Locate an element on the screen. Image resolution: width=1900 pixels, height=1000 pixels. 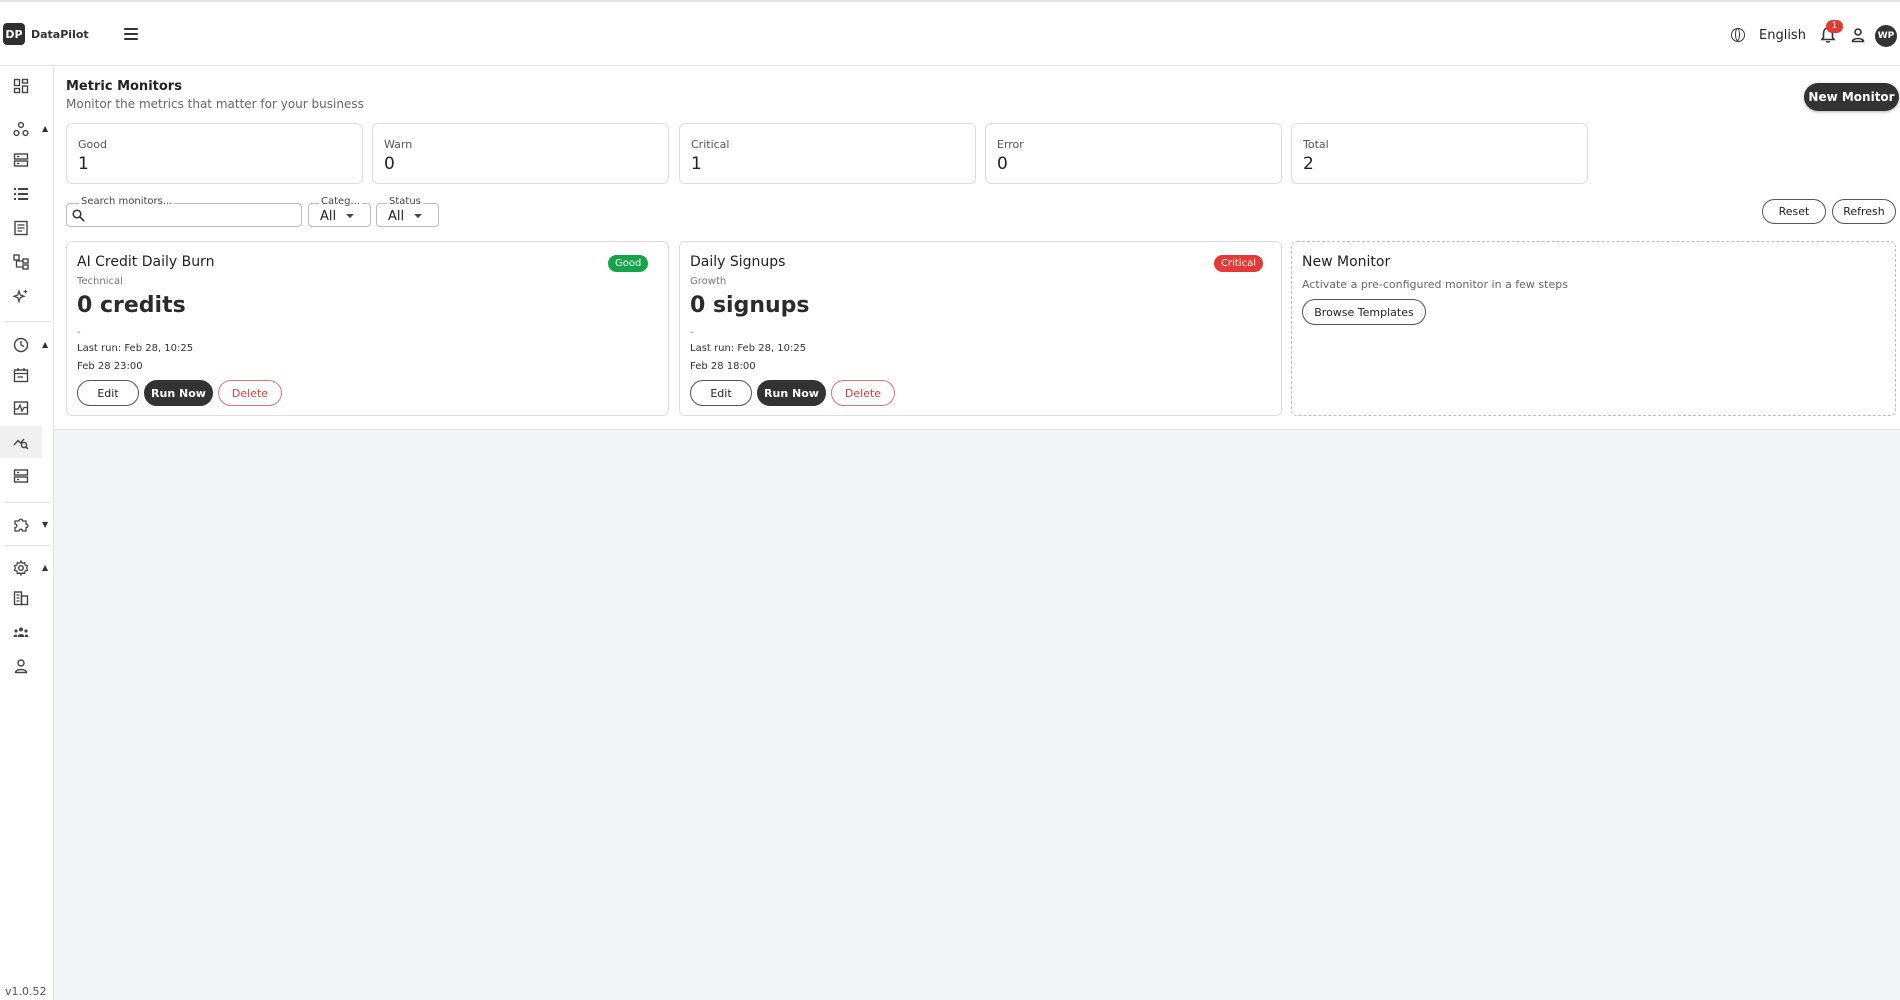
sidebar-item-database is located at coordinates (21, 160).